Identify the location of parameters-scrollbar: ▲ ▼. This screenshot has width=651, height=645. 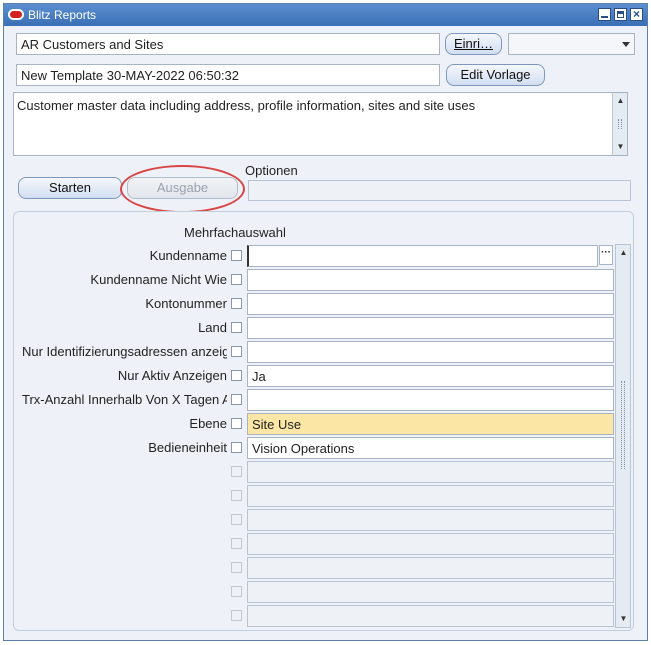
(623, 436).